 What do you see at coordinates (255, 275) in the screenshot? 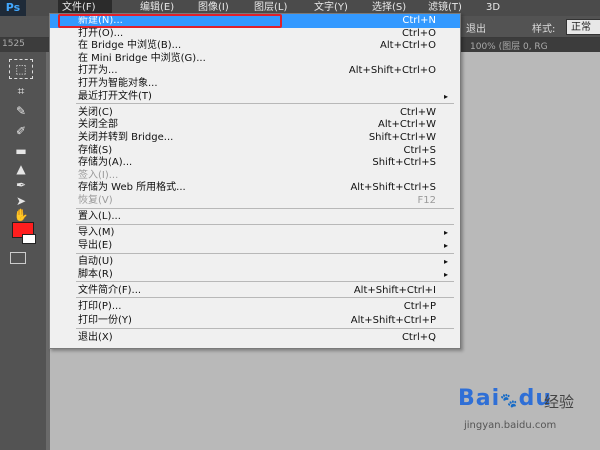
I see `menu-item-scripts: 脚本(R) ▸` at bounding box center [255, 275].